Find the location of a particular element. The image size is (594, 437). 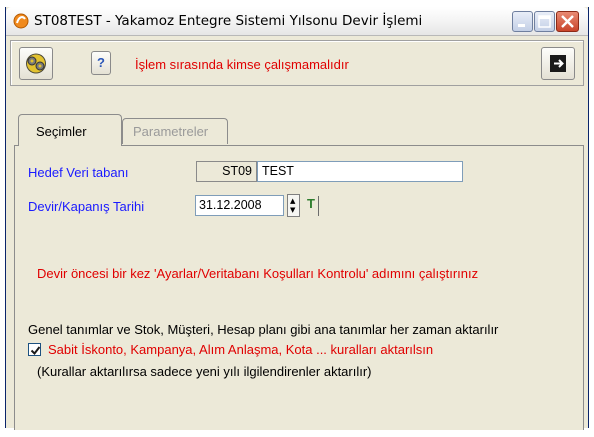

spin-down-icon: ▼ is located at coordinates (292, 210).